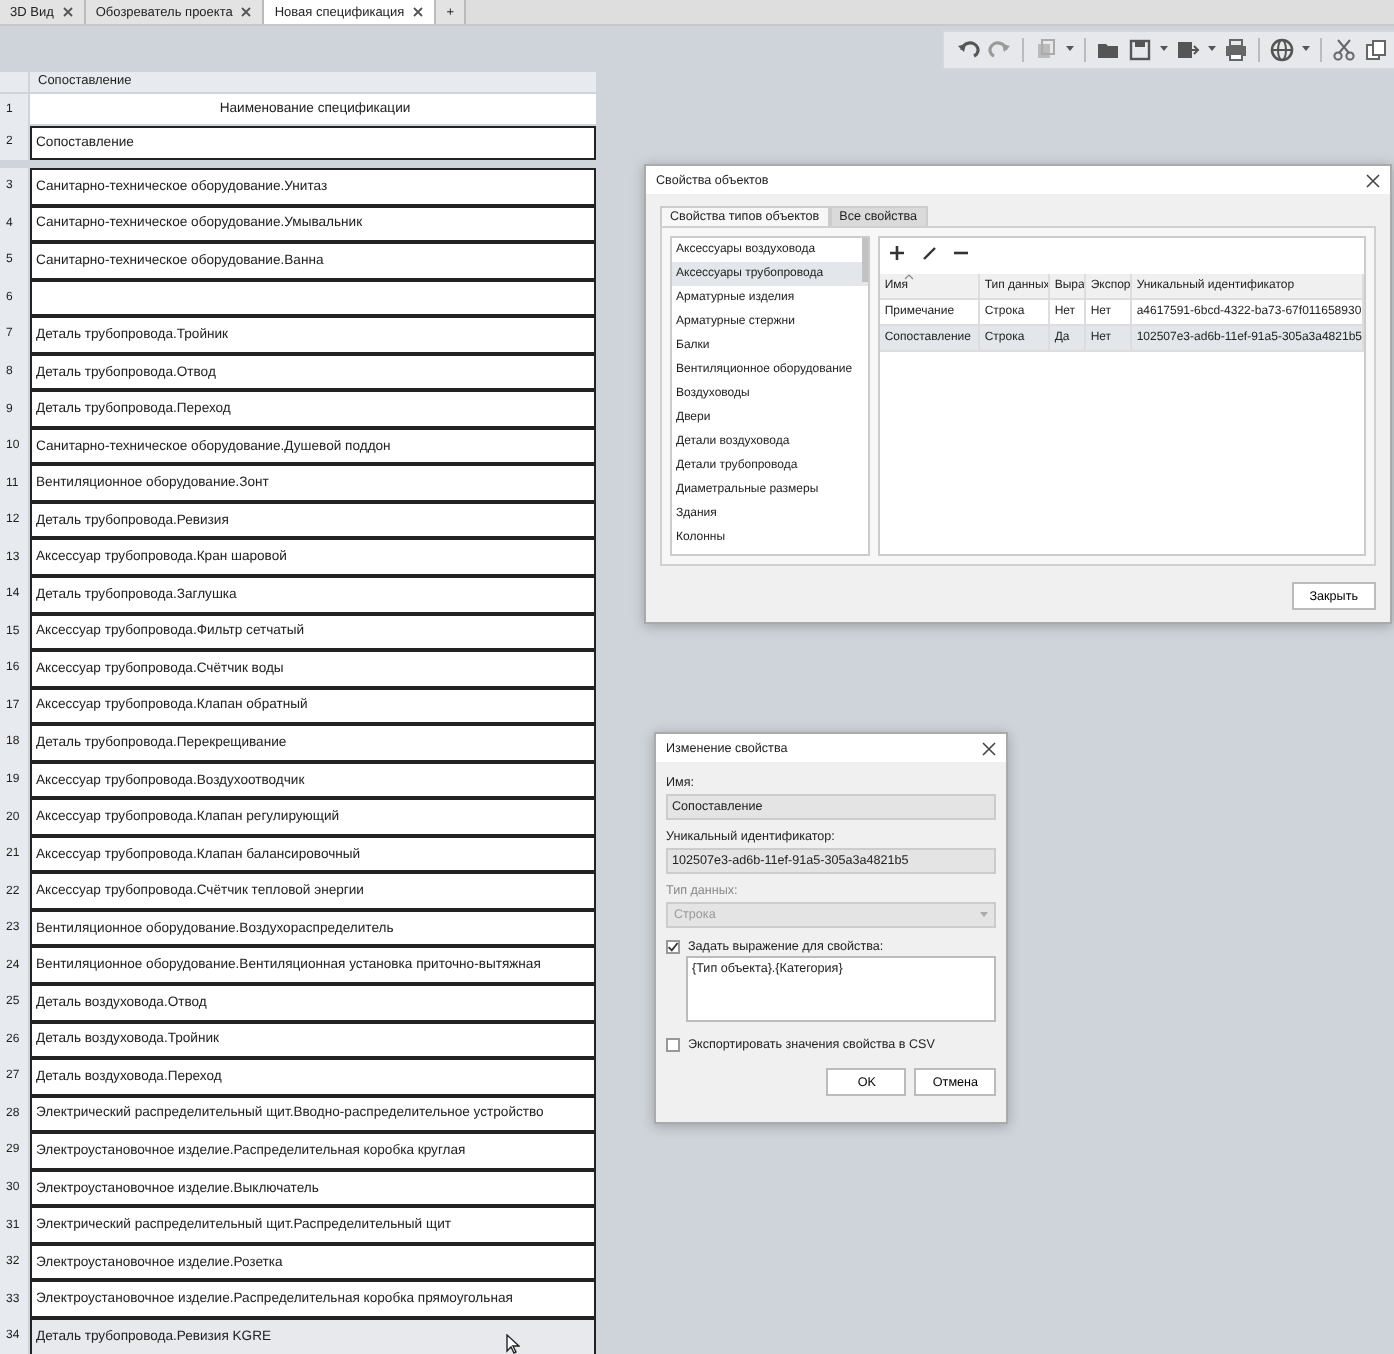  What do you see at coordinates (1140, 49) in the screenshot?
I see `save-icon` at bounding box center [1140, 49].